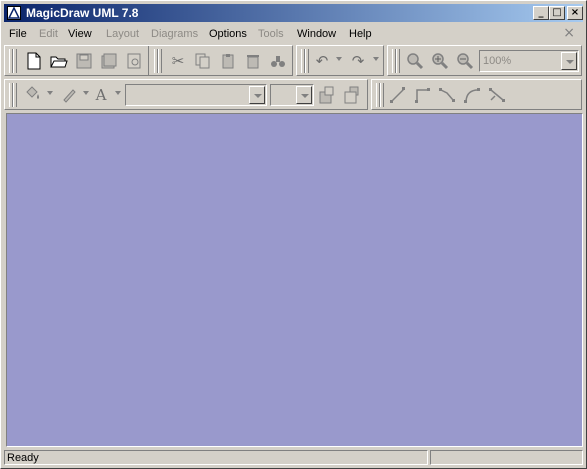 The width and height of the screenshot is (587, 469). Describe the element at coordinates (278, 61) in the screenshot. I see `find-icon` at that location.